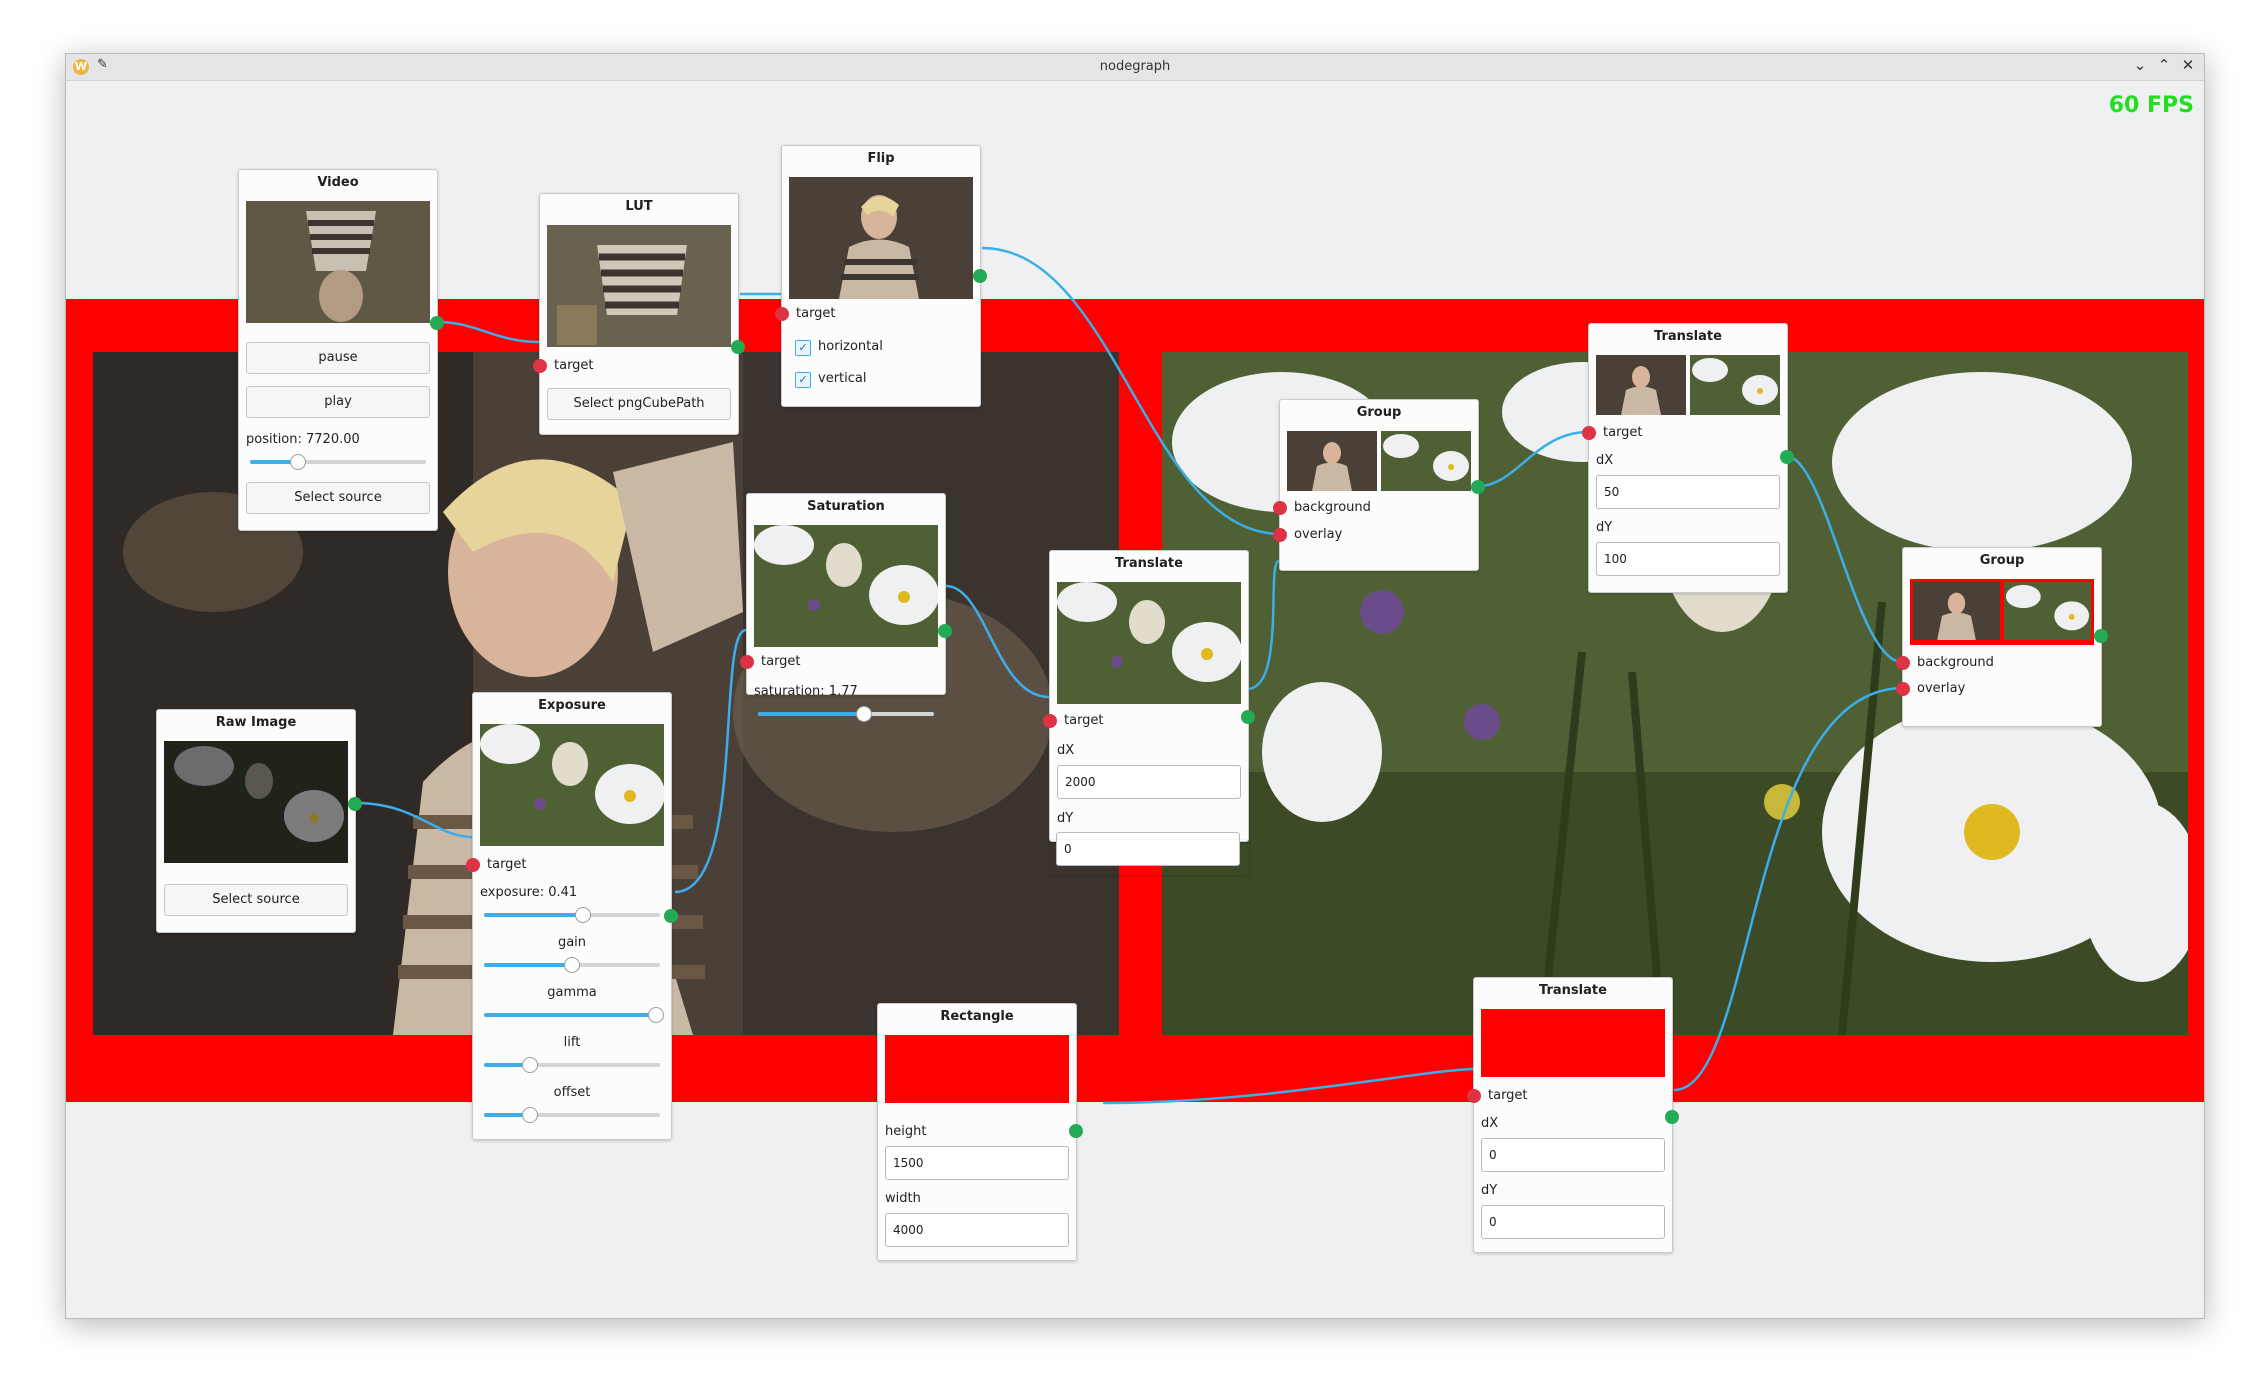  Describe the element at coordinates (338, 358) in the screenshot. I see `pause-button: pause` at that location.